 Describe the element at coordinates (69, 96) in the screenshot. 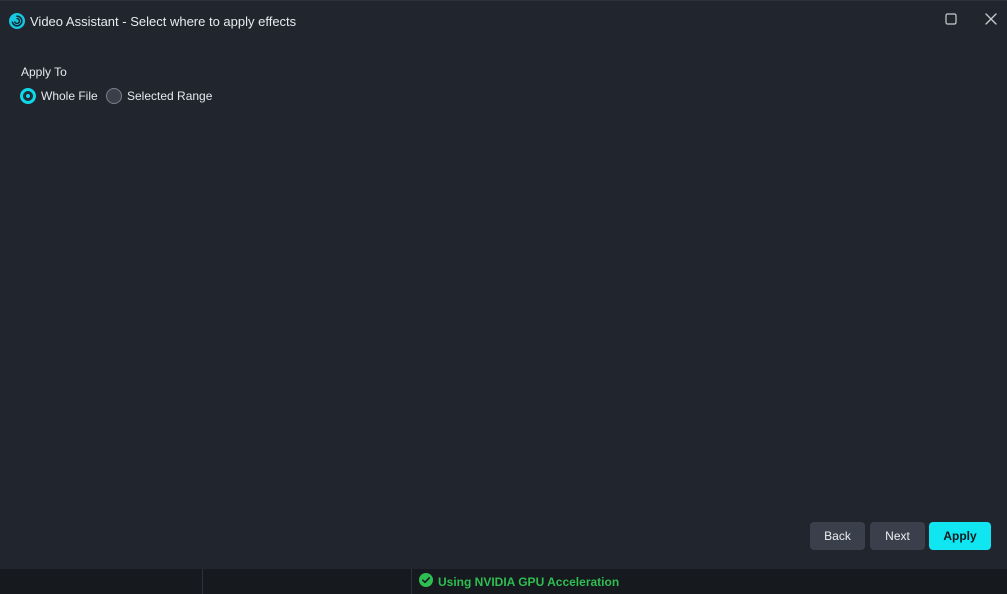

I see `radio-label-whole-file: Whole File` at that location.